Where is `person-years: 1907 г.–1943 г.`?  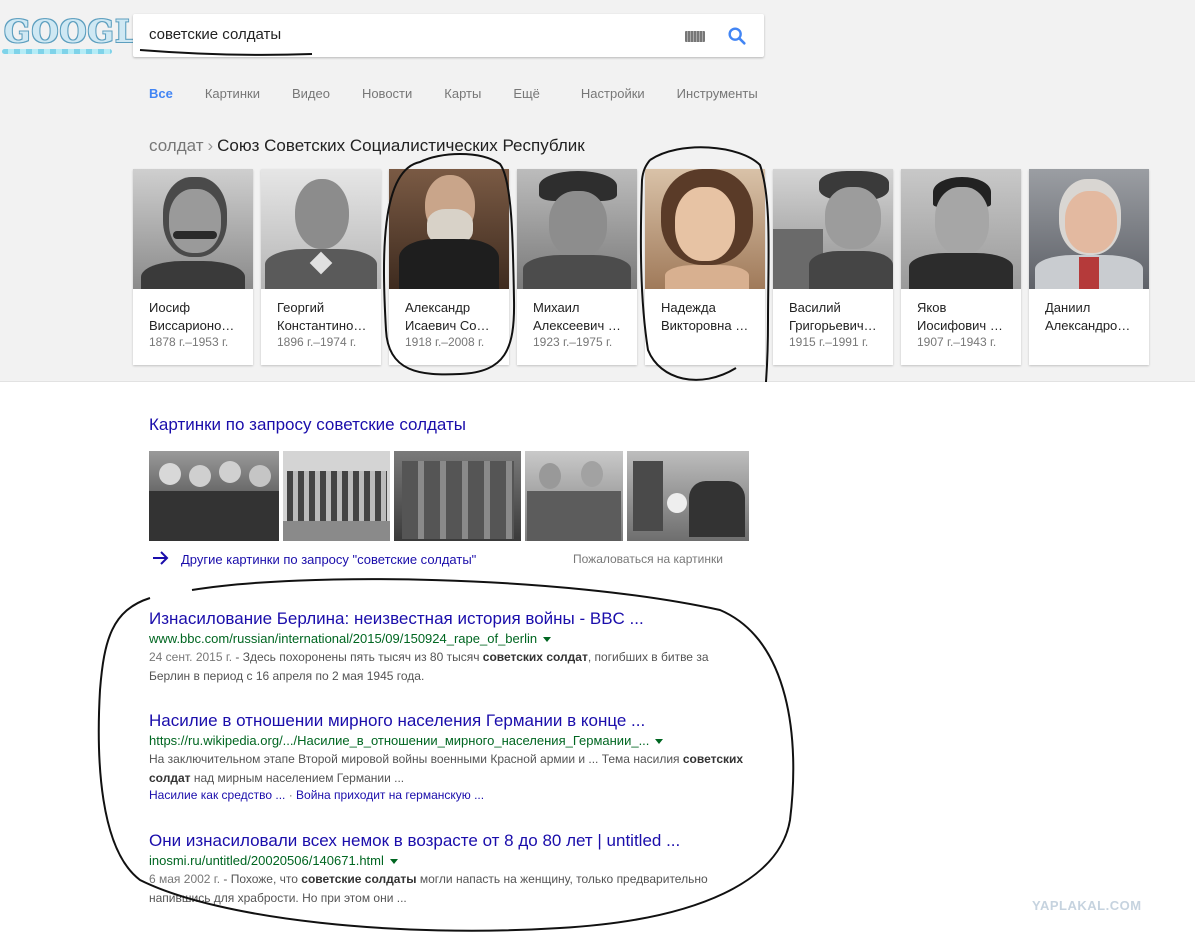 person-years: 1907 г.–1943 г. is located at coordinates (957, 342).